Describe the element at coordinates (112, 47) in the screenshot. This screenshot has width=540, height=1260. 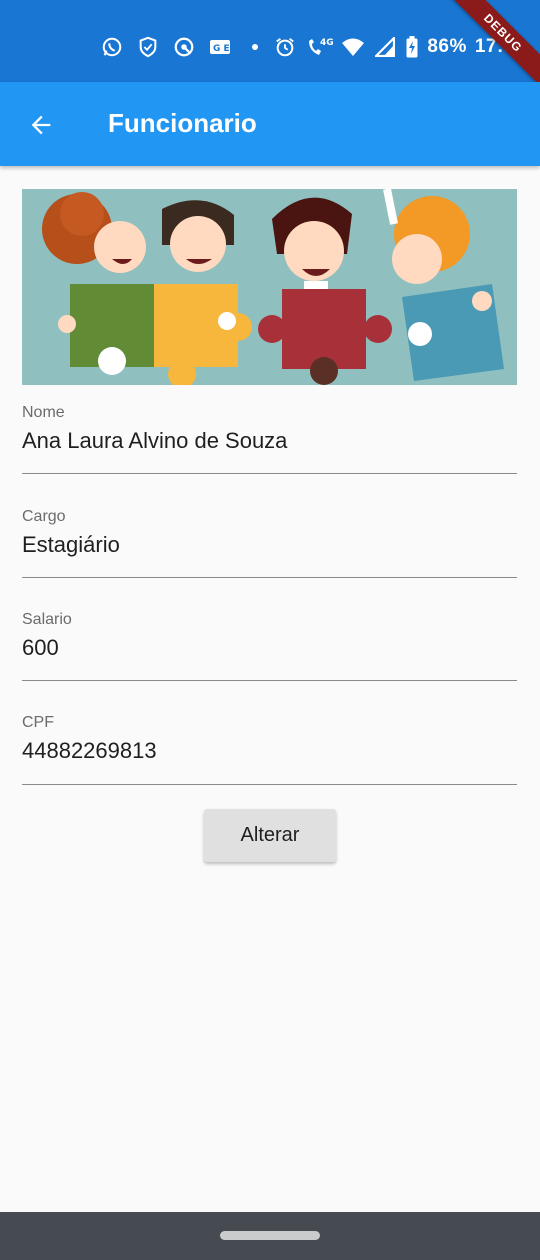
I see `whatsapp-icon` at that location.